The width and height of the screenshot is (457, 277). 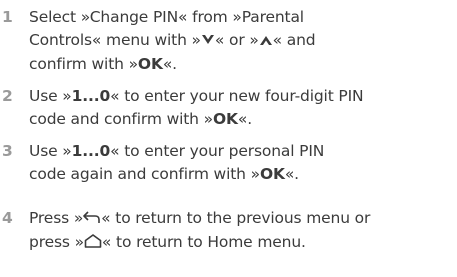 I want to click on text-segment: code and confirm with », so click(x=121, y=119).